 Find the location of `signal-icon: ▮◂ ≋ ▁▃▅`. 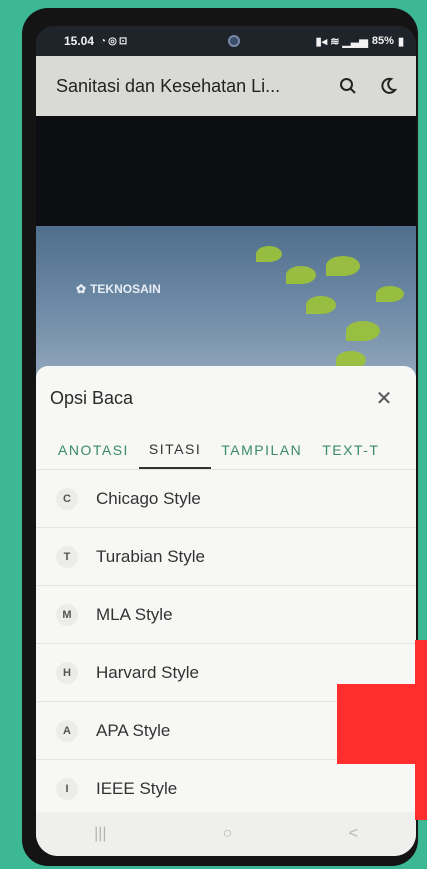

signal-icon: ▮◂ ≋ ▁▃▅ is located at coordinates (341, 41).